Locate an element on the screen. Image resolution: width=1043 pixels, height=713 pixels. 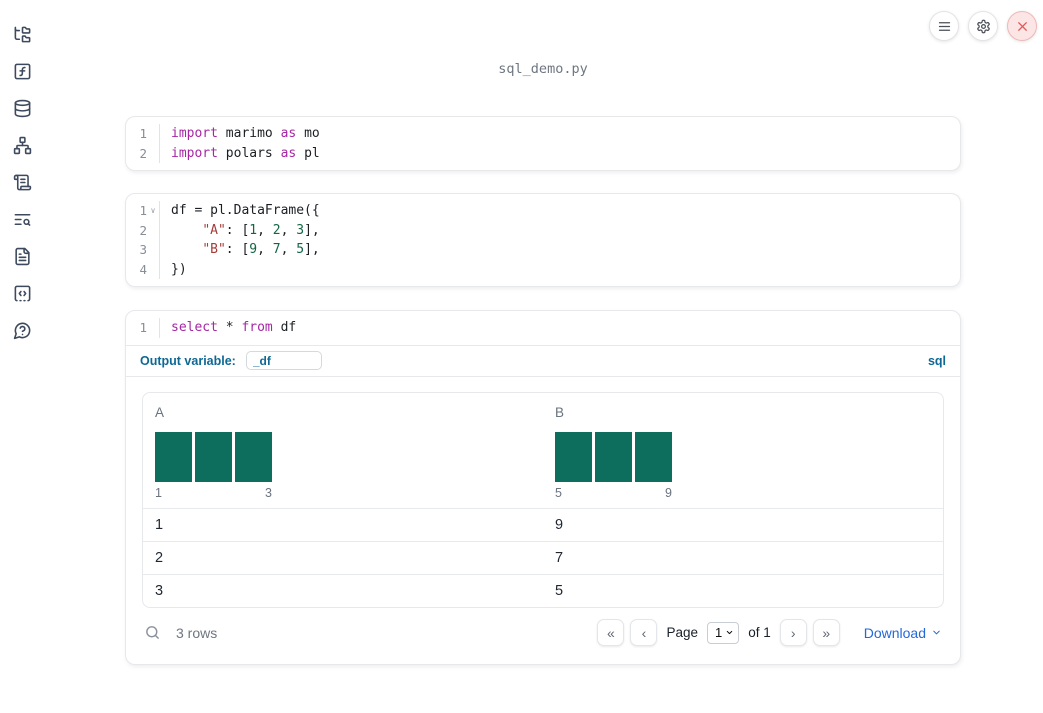
code-cell-imports: 1 import marimo as mo 2 import polars as pl is located at coordinates (543, 143).